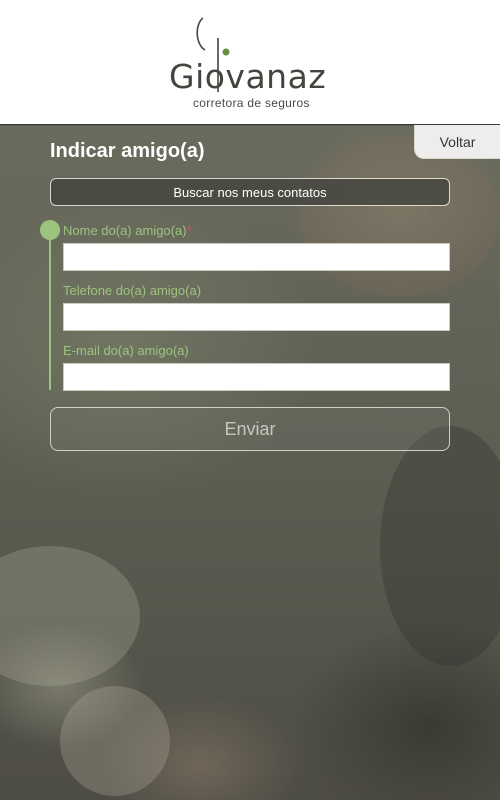  I want to click on page-title: Indicar amigo(a), so click(127, 151).